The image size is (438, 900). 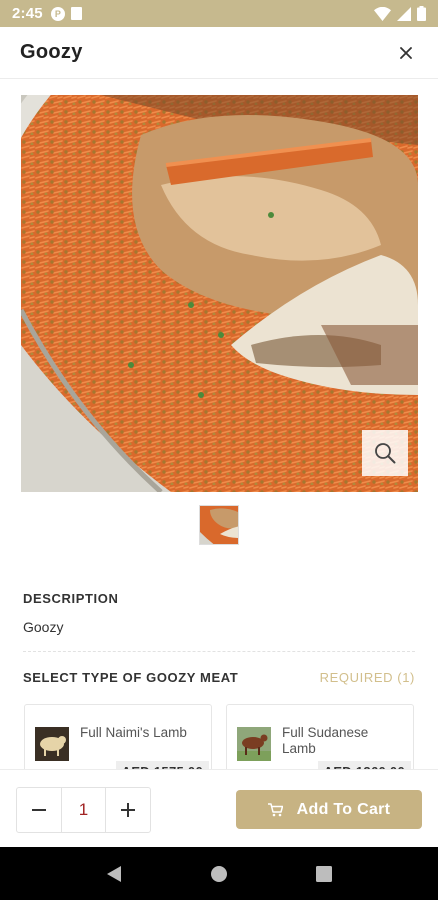 I want to click on nav-recents-button, so click(x=324, y=874).